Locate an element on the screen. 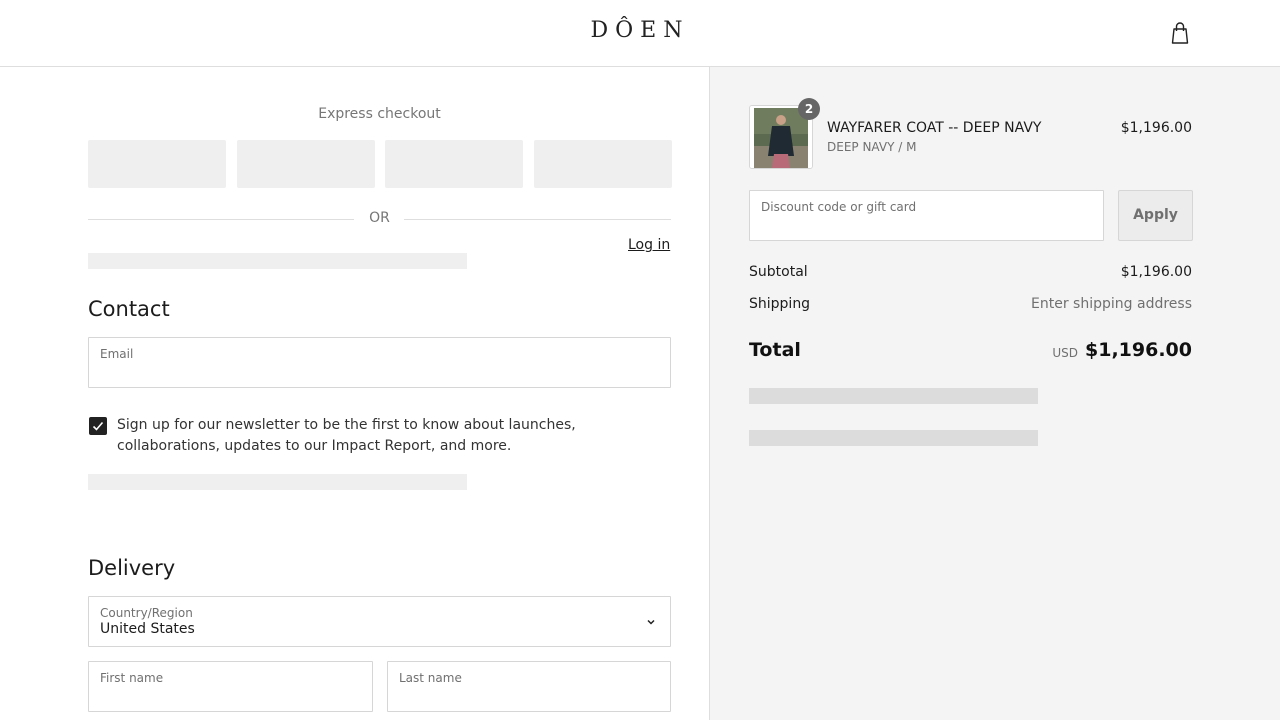  first-name-field: First name is located at coordinates (230, 686).